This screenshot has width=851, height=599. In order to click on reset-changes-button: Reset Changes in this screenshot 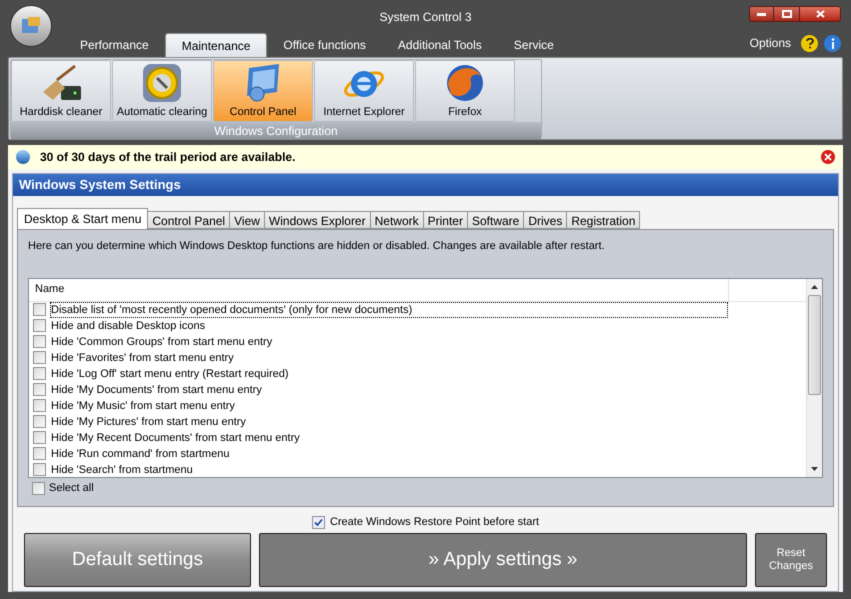, I will do `click(791, 560)`.